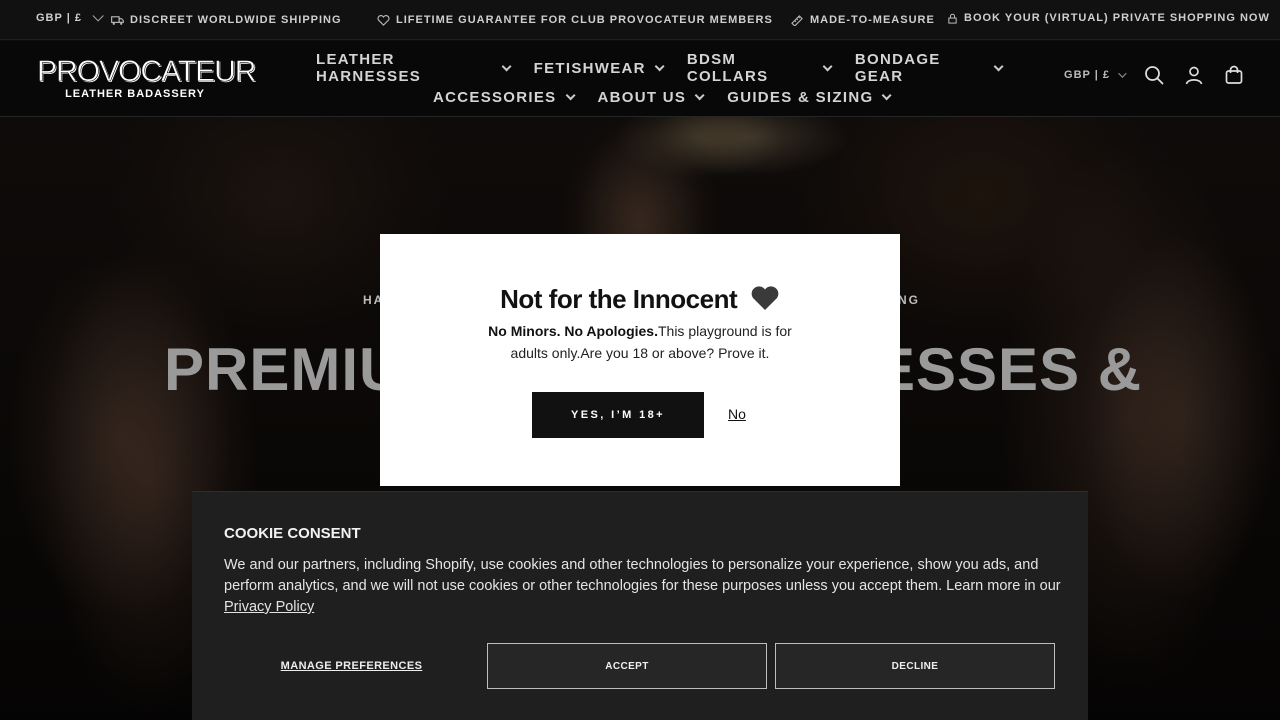 The height and width of the screenshot is (720, 1280). I want to click on header-actions: GBP | £, so click(1154, 75).